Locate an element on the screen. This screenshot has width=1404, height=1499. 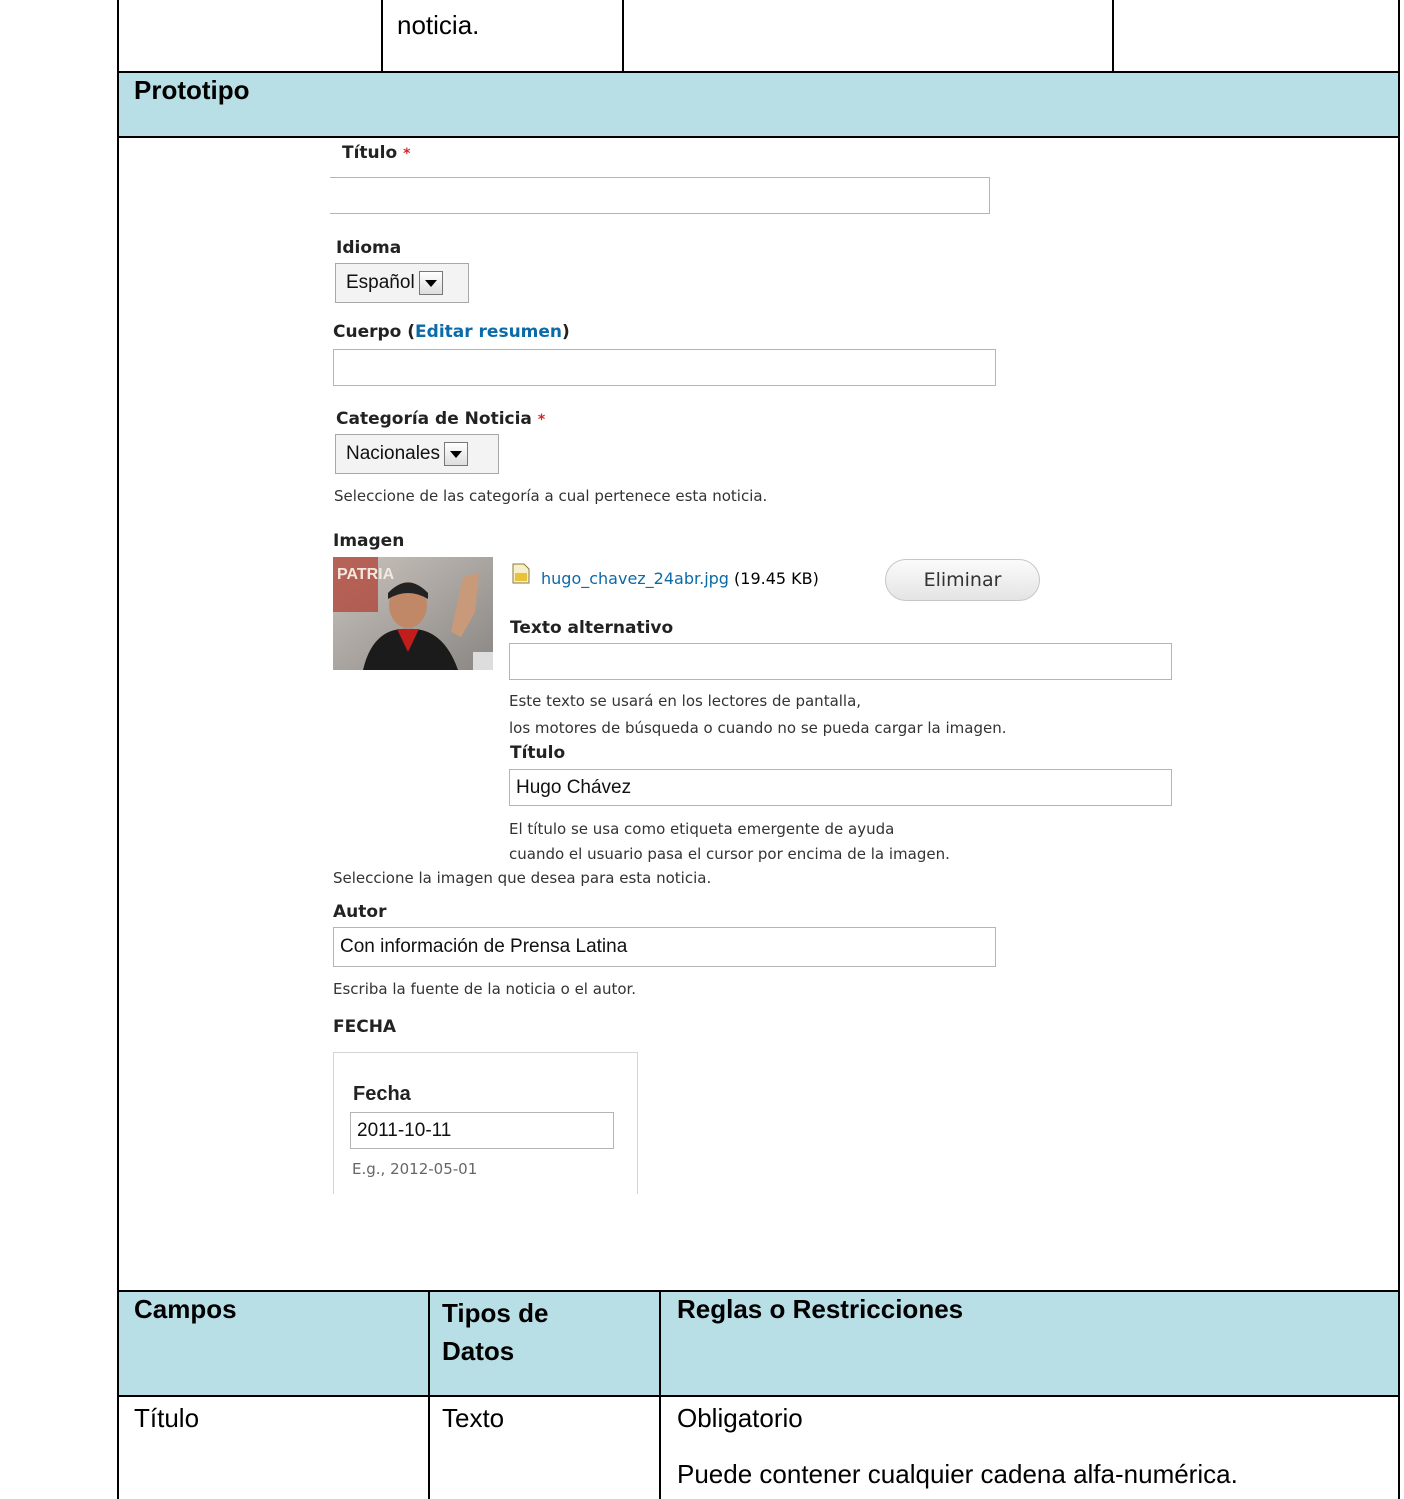
alt-text-input is located at coordinates (840, 661).